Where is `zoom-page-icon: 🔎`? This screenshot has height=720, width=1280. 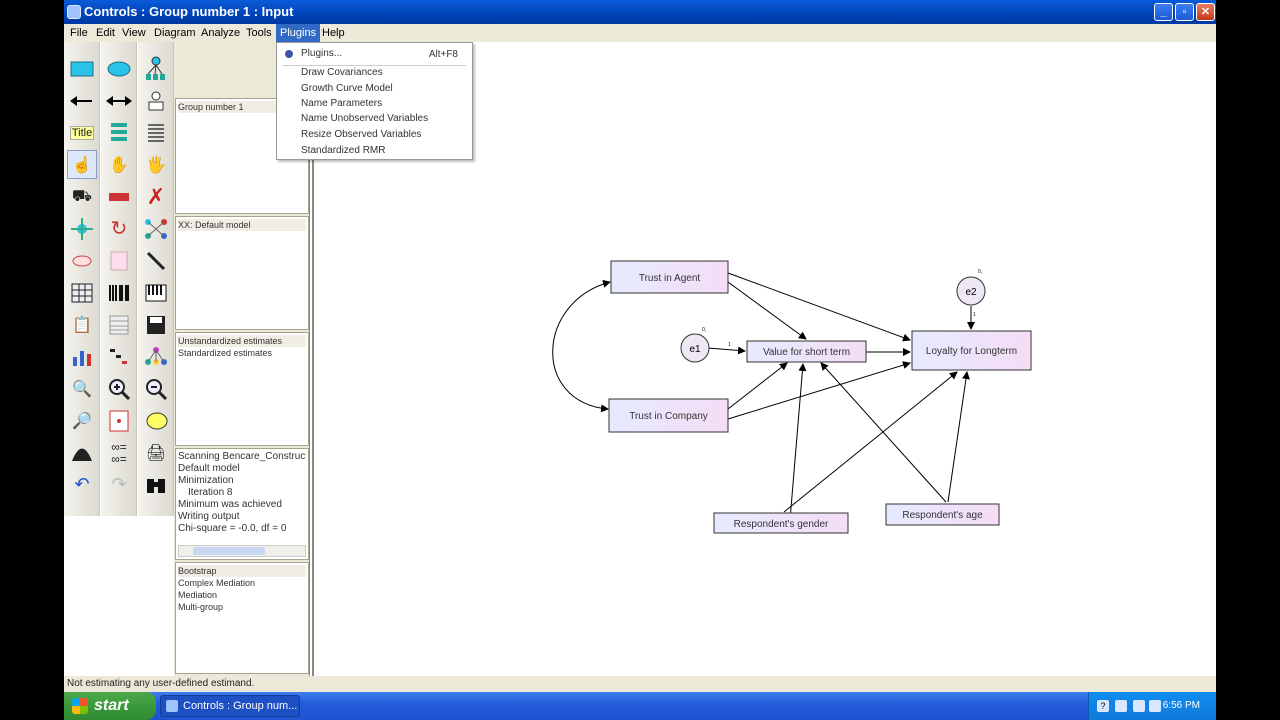 zoom-page-icon: 🔎 is located at coordinates (82, 420).